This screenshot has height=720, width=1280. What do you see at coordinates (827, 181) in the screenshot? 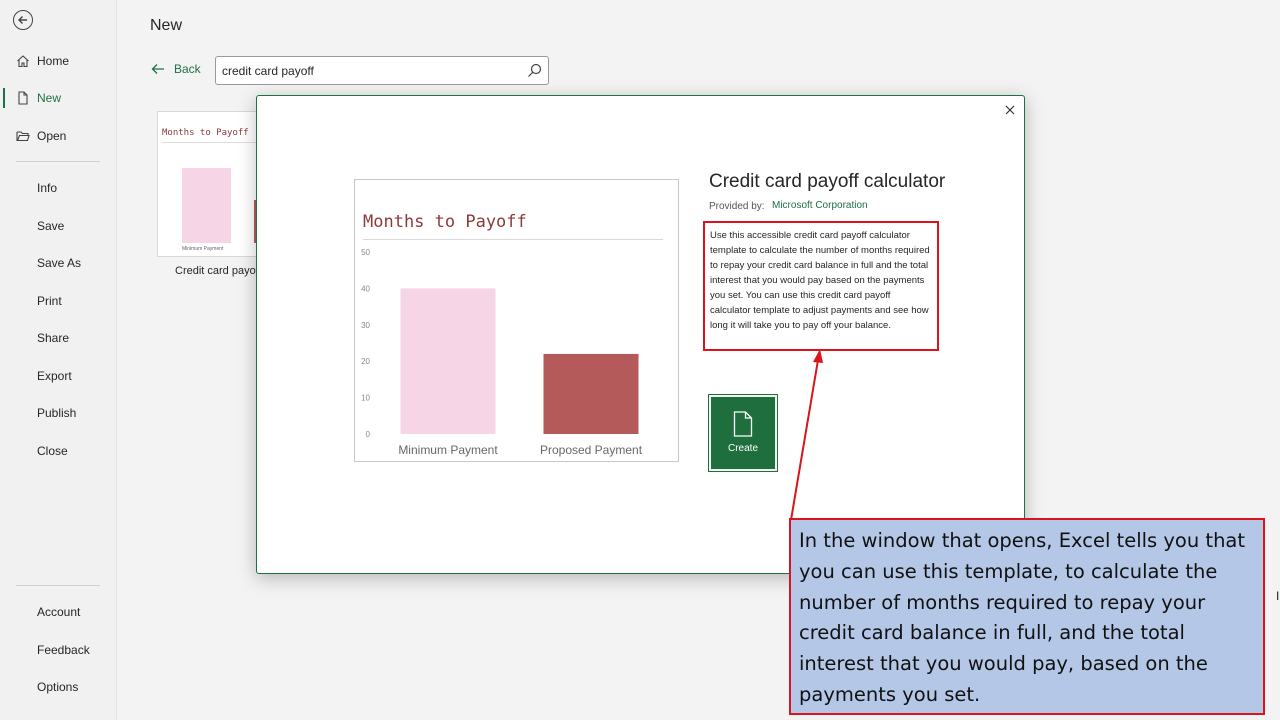
I see `template-title: Credit card payoff calculator` at bounding box center [827, 181].